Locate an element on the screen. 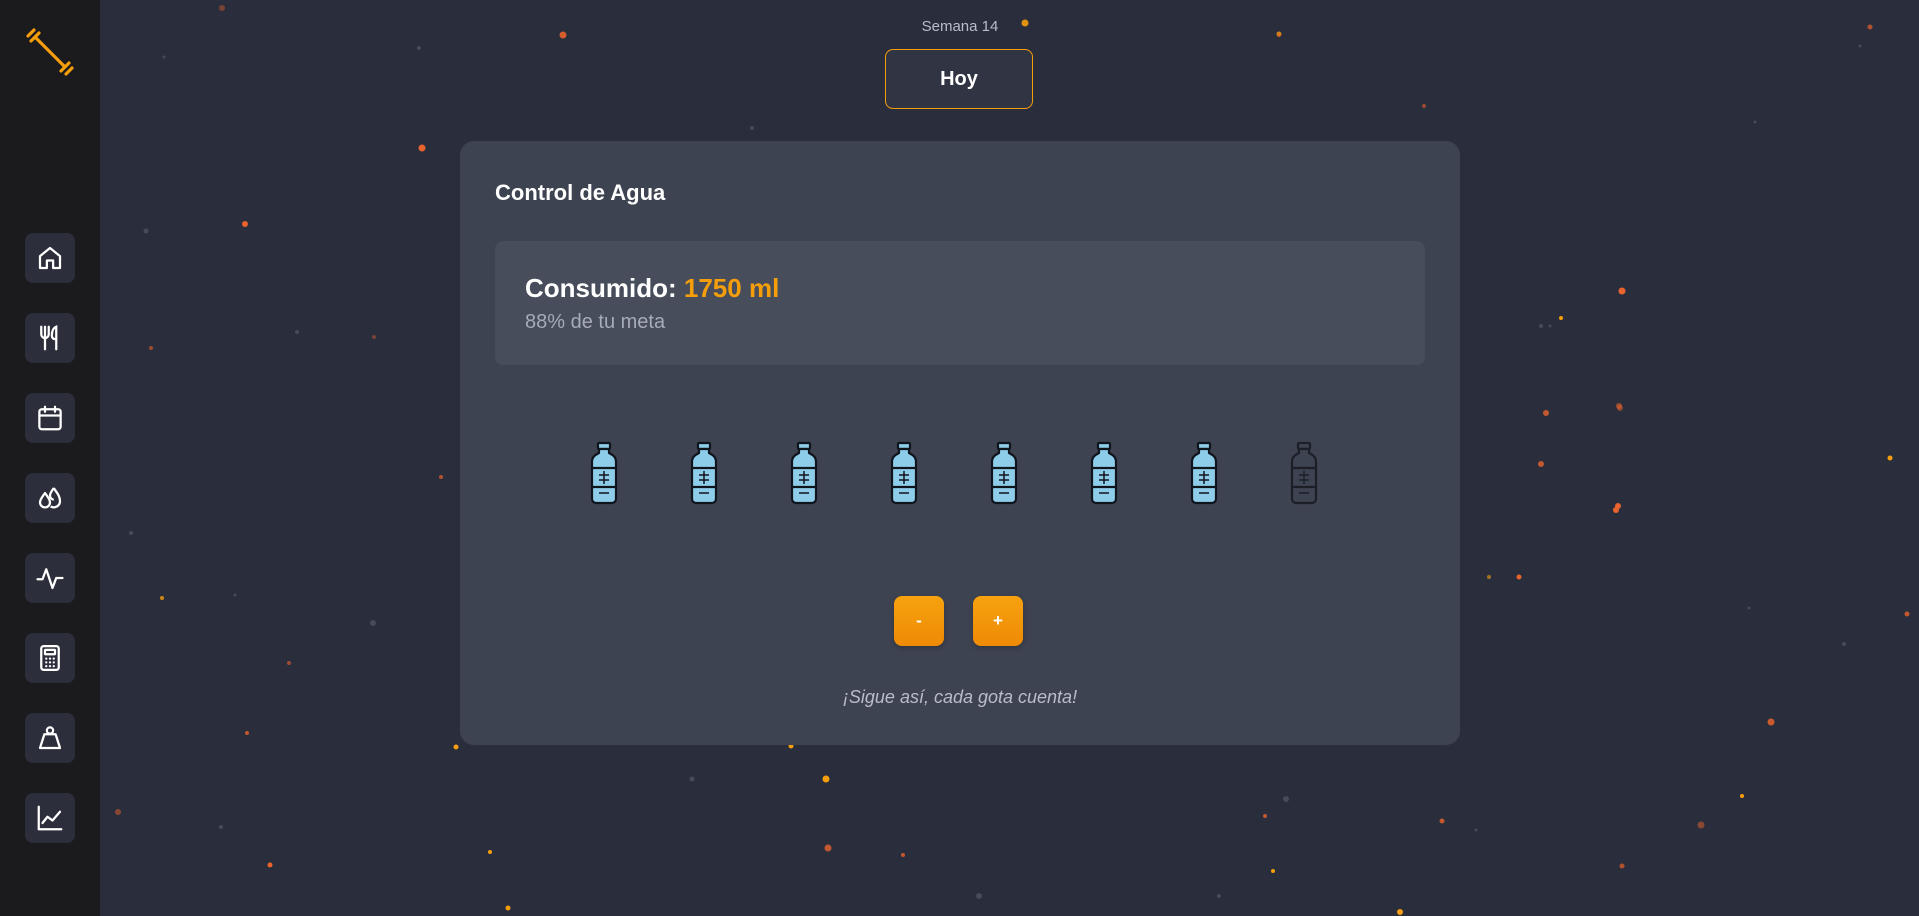 The image size is (1919, 916). consumed-value: 1750 ml is located at coordinates (731, 288).